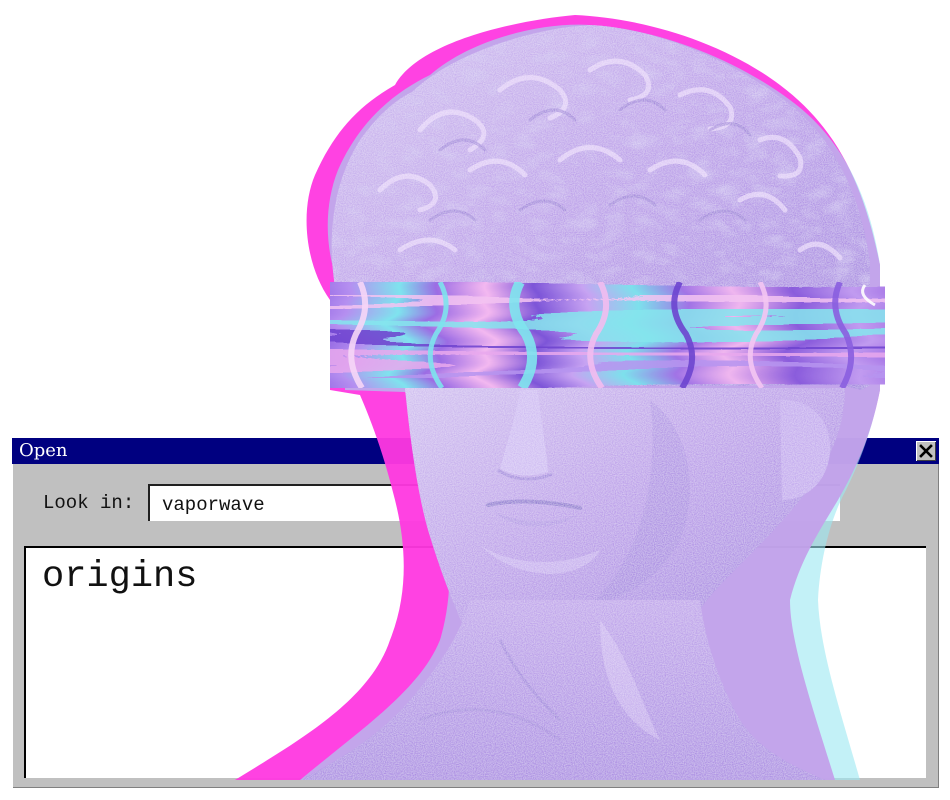 The image size is (950, 800). What do you see at coordinates (213, 505) in the screenshot?
I see `look-in-value: vaporwave` at bounding box center [213, 505].